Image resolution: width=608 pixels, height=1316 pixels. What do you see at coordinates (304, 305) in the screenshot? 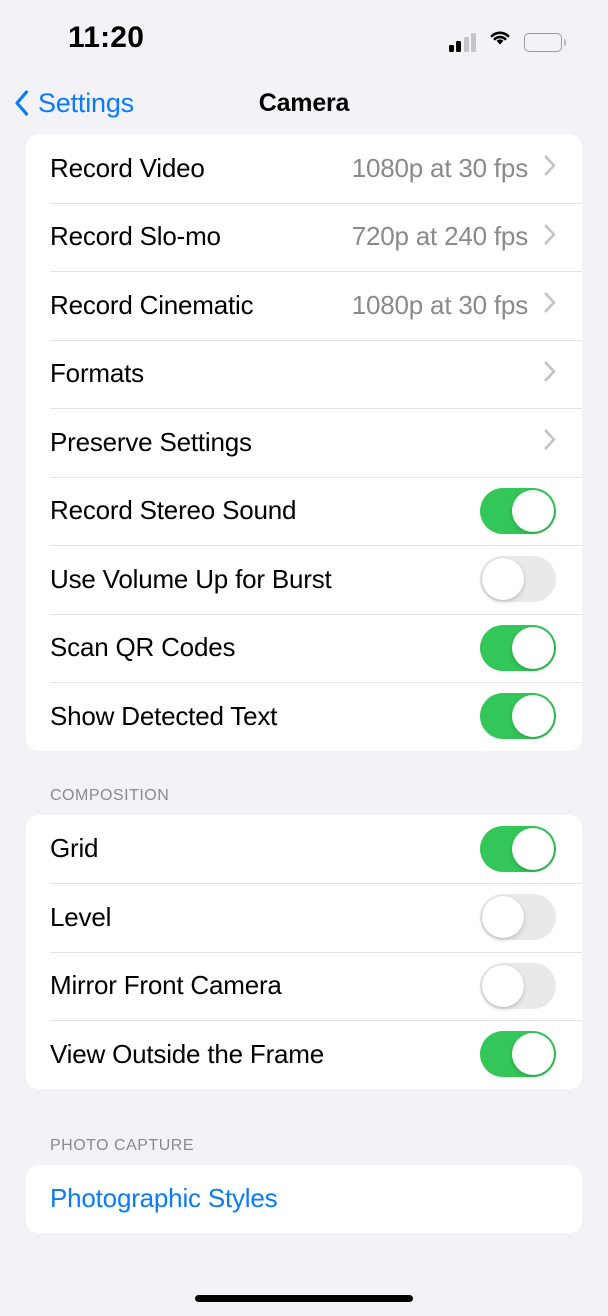
I see `row-record-cinematic: Record Cinematic 1080p at 30 fps` at bounding box center [304, 305].